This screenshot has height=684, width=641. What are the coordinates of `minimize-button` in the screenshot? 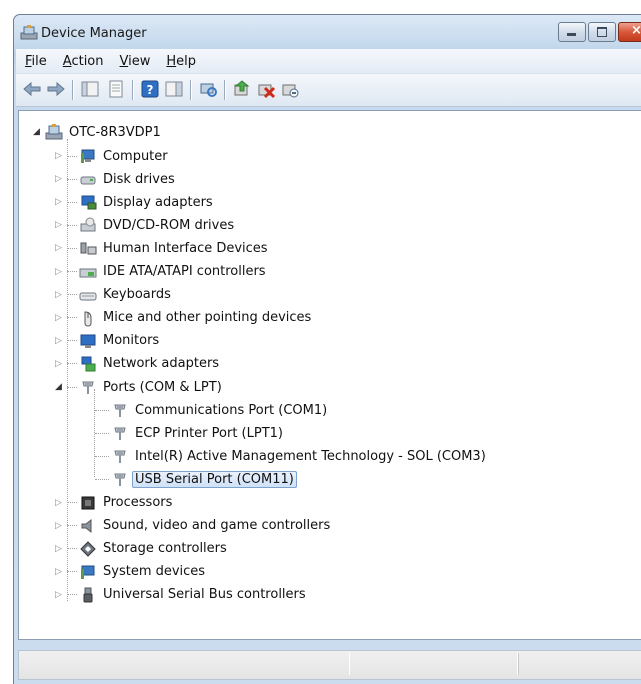 It's located at (572, 32).